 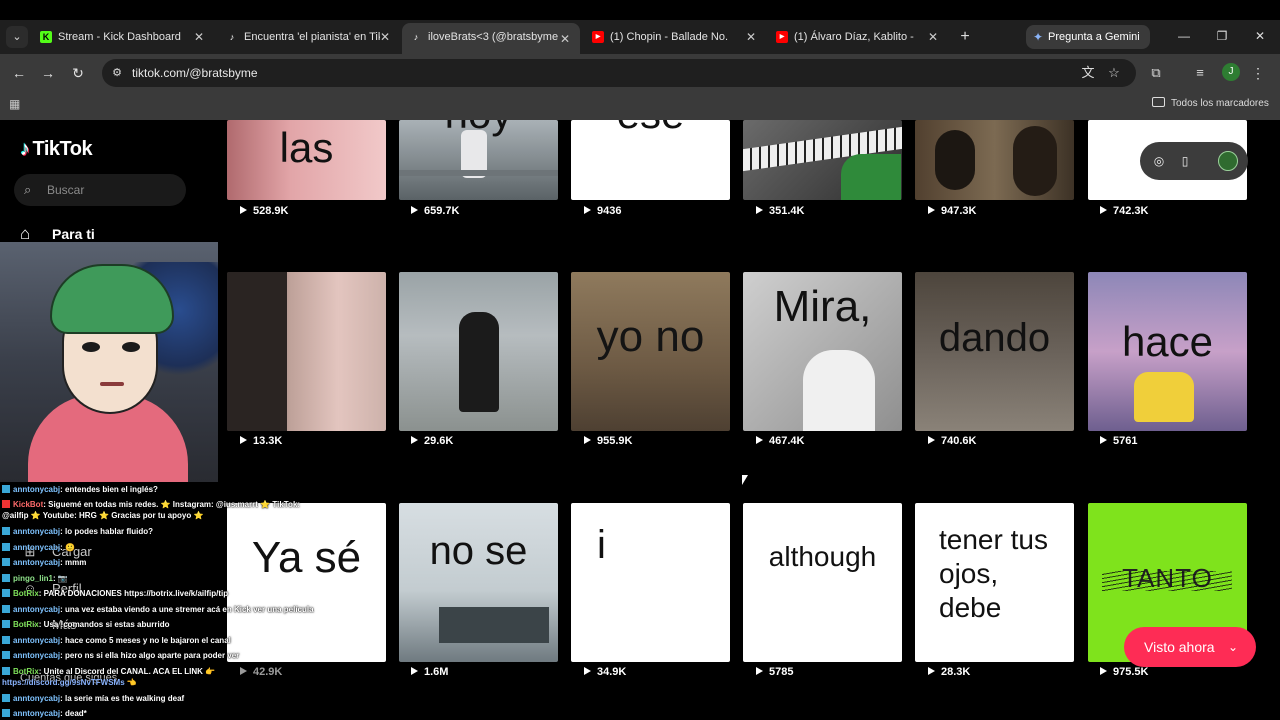 What do you see at coordinates (1185, 161) in the screenshot?
I see `phone-icon: ▯` at bounding box center [1185, 161].